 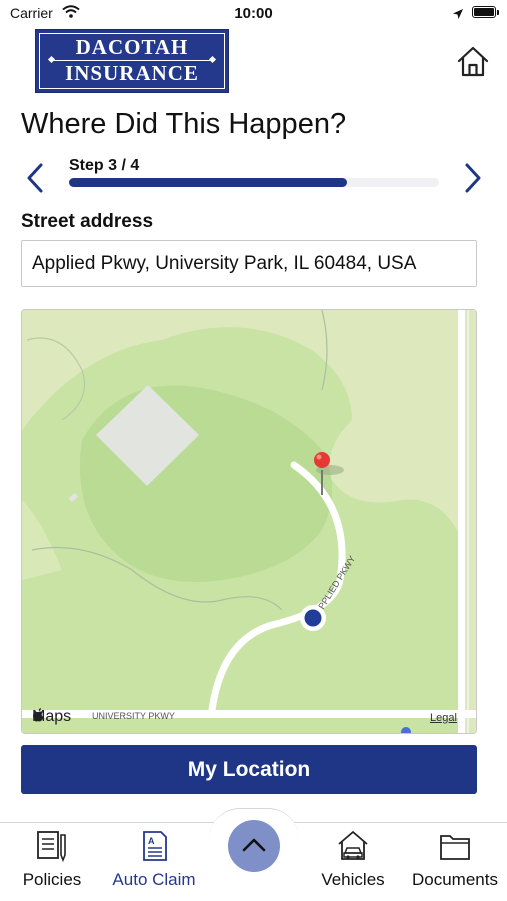 I want to click on step-indicator: Step 3 / 4, so click(x=104, y=165).